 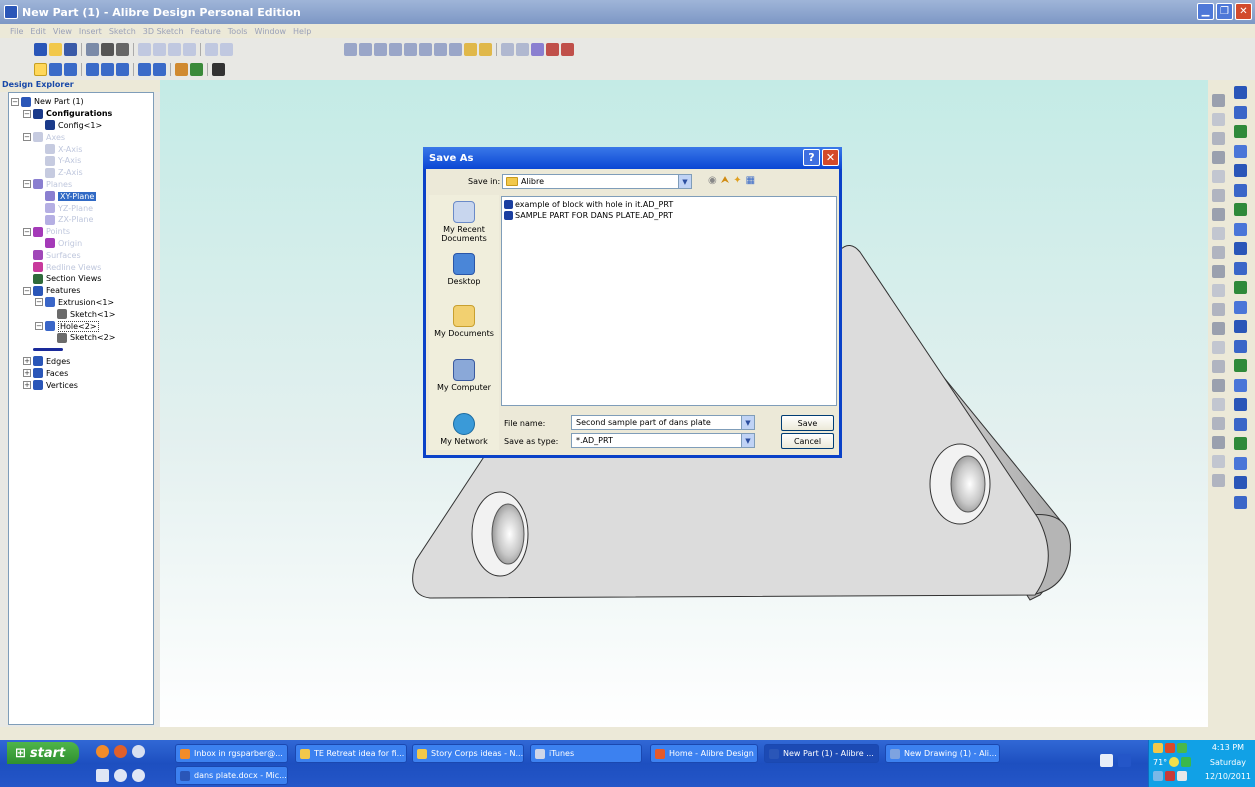 What do you see at coordinates (725, 180) in the screenshot?
I see `up-folder-icon: ⮝` at bounding box center [725, 180].